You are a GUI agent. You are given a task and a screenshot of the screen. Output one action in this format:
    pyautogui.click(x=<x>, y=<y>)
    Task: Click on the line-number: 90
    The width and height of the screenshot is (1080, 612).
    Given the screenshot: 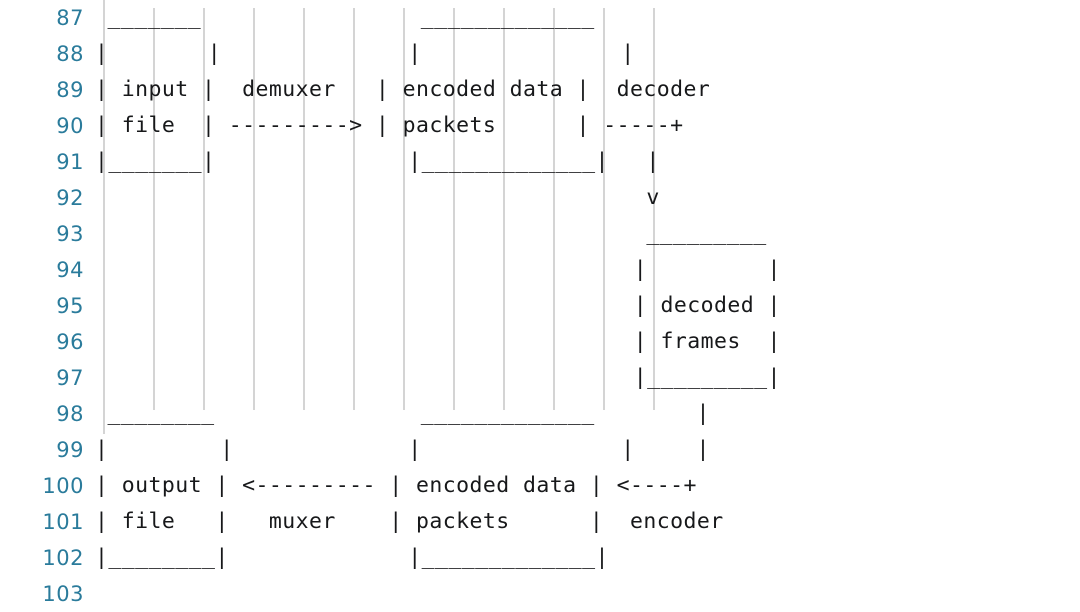 What is the action you would take?
    pyautogui.click(x=70, y=126)
    